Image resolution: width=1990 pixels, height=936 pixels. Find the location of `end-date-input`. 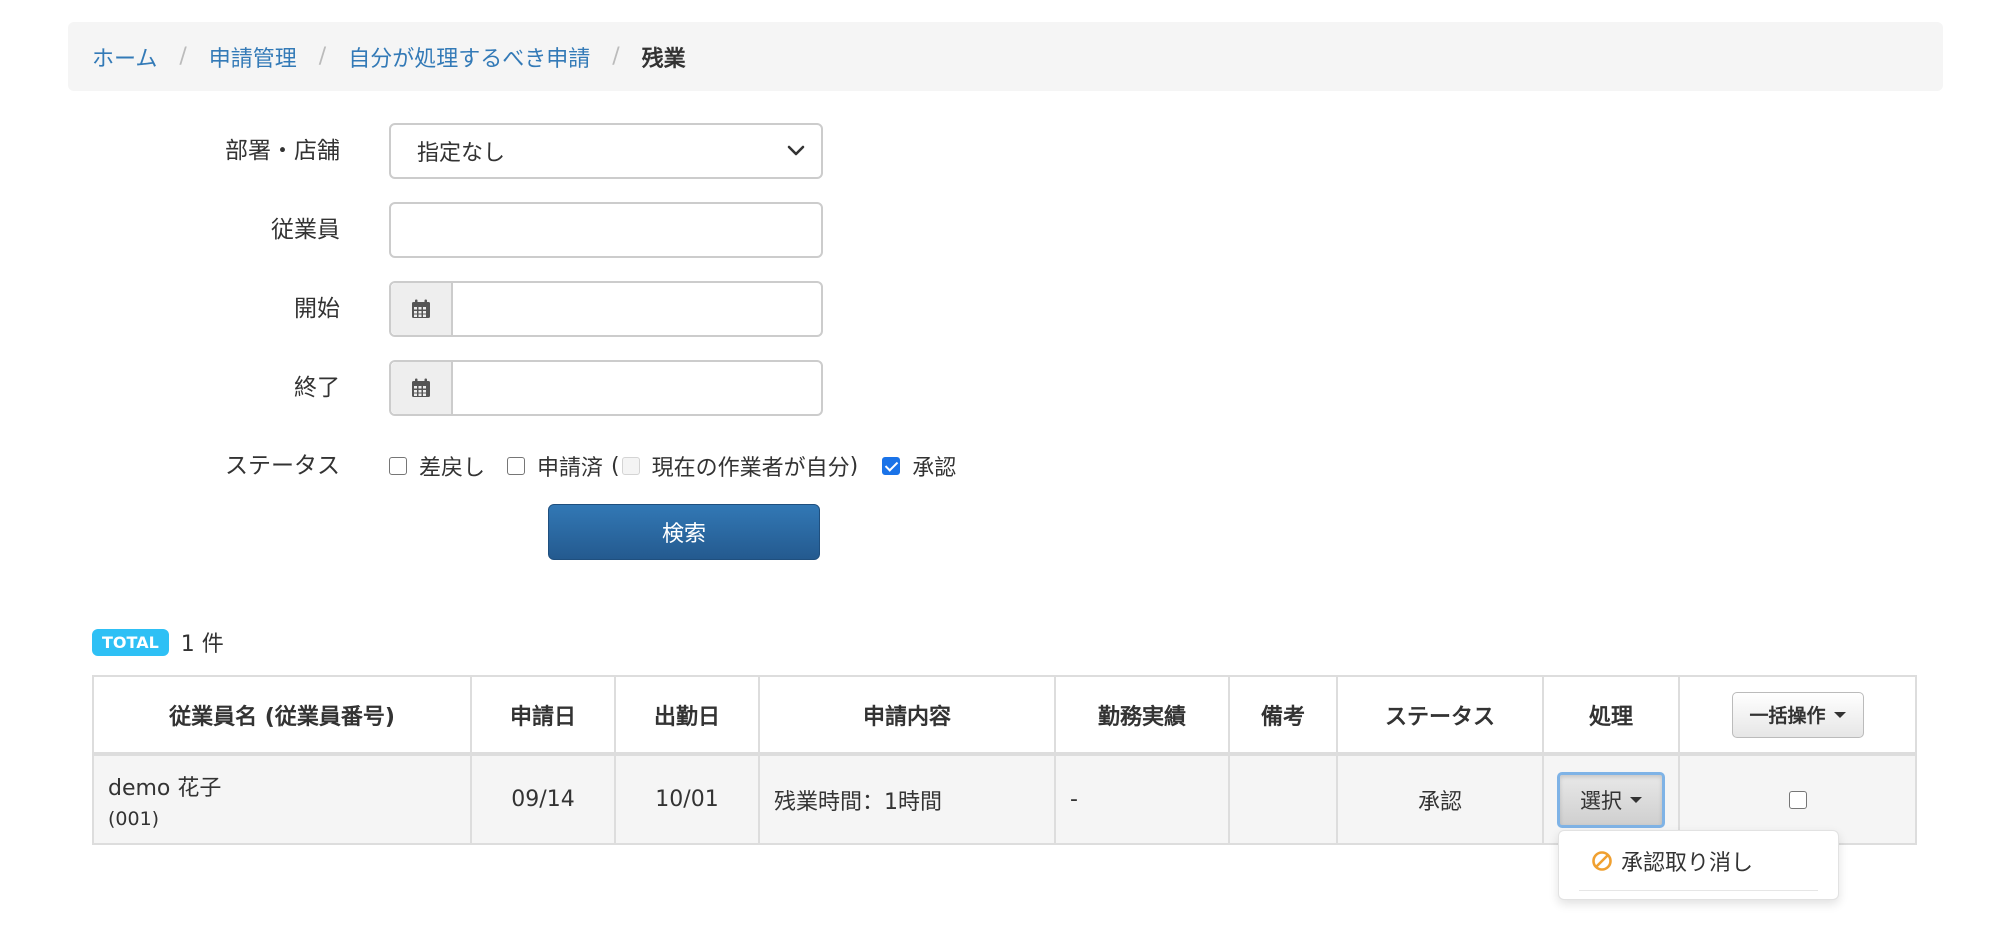

end-date-input is located at coordinates (637, 388).